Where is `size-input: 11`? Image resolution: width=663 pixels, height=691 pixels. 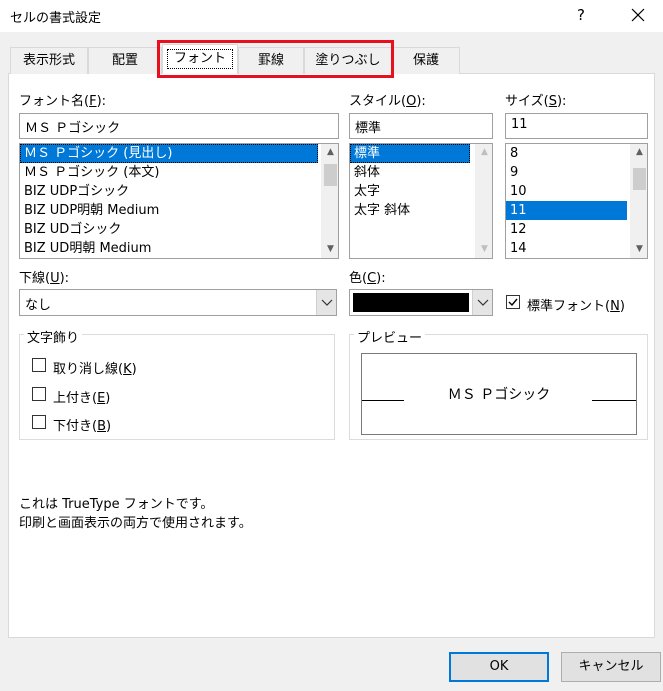
size-input: 11 is located at coordinates (576, 126).